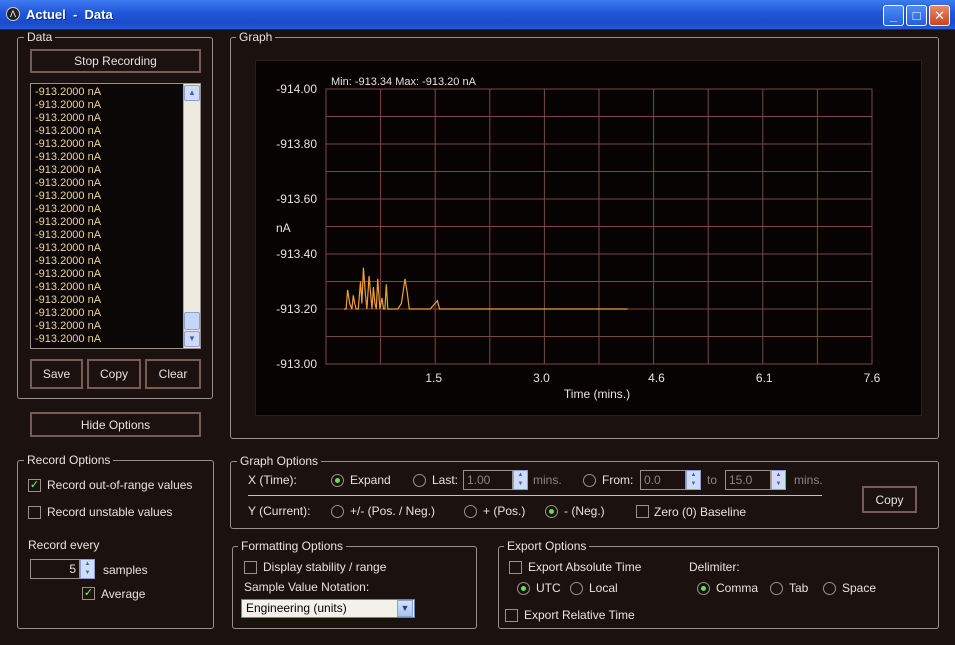 The height and width of the screenshot is (645, 955). I want to click on copy-graph-button: Copy, so click(889, 499).